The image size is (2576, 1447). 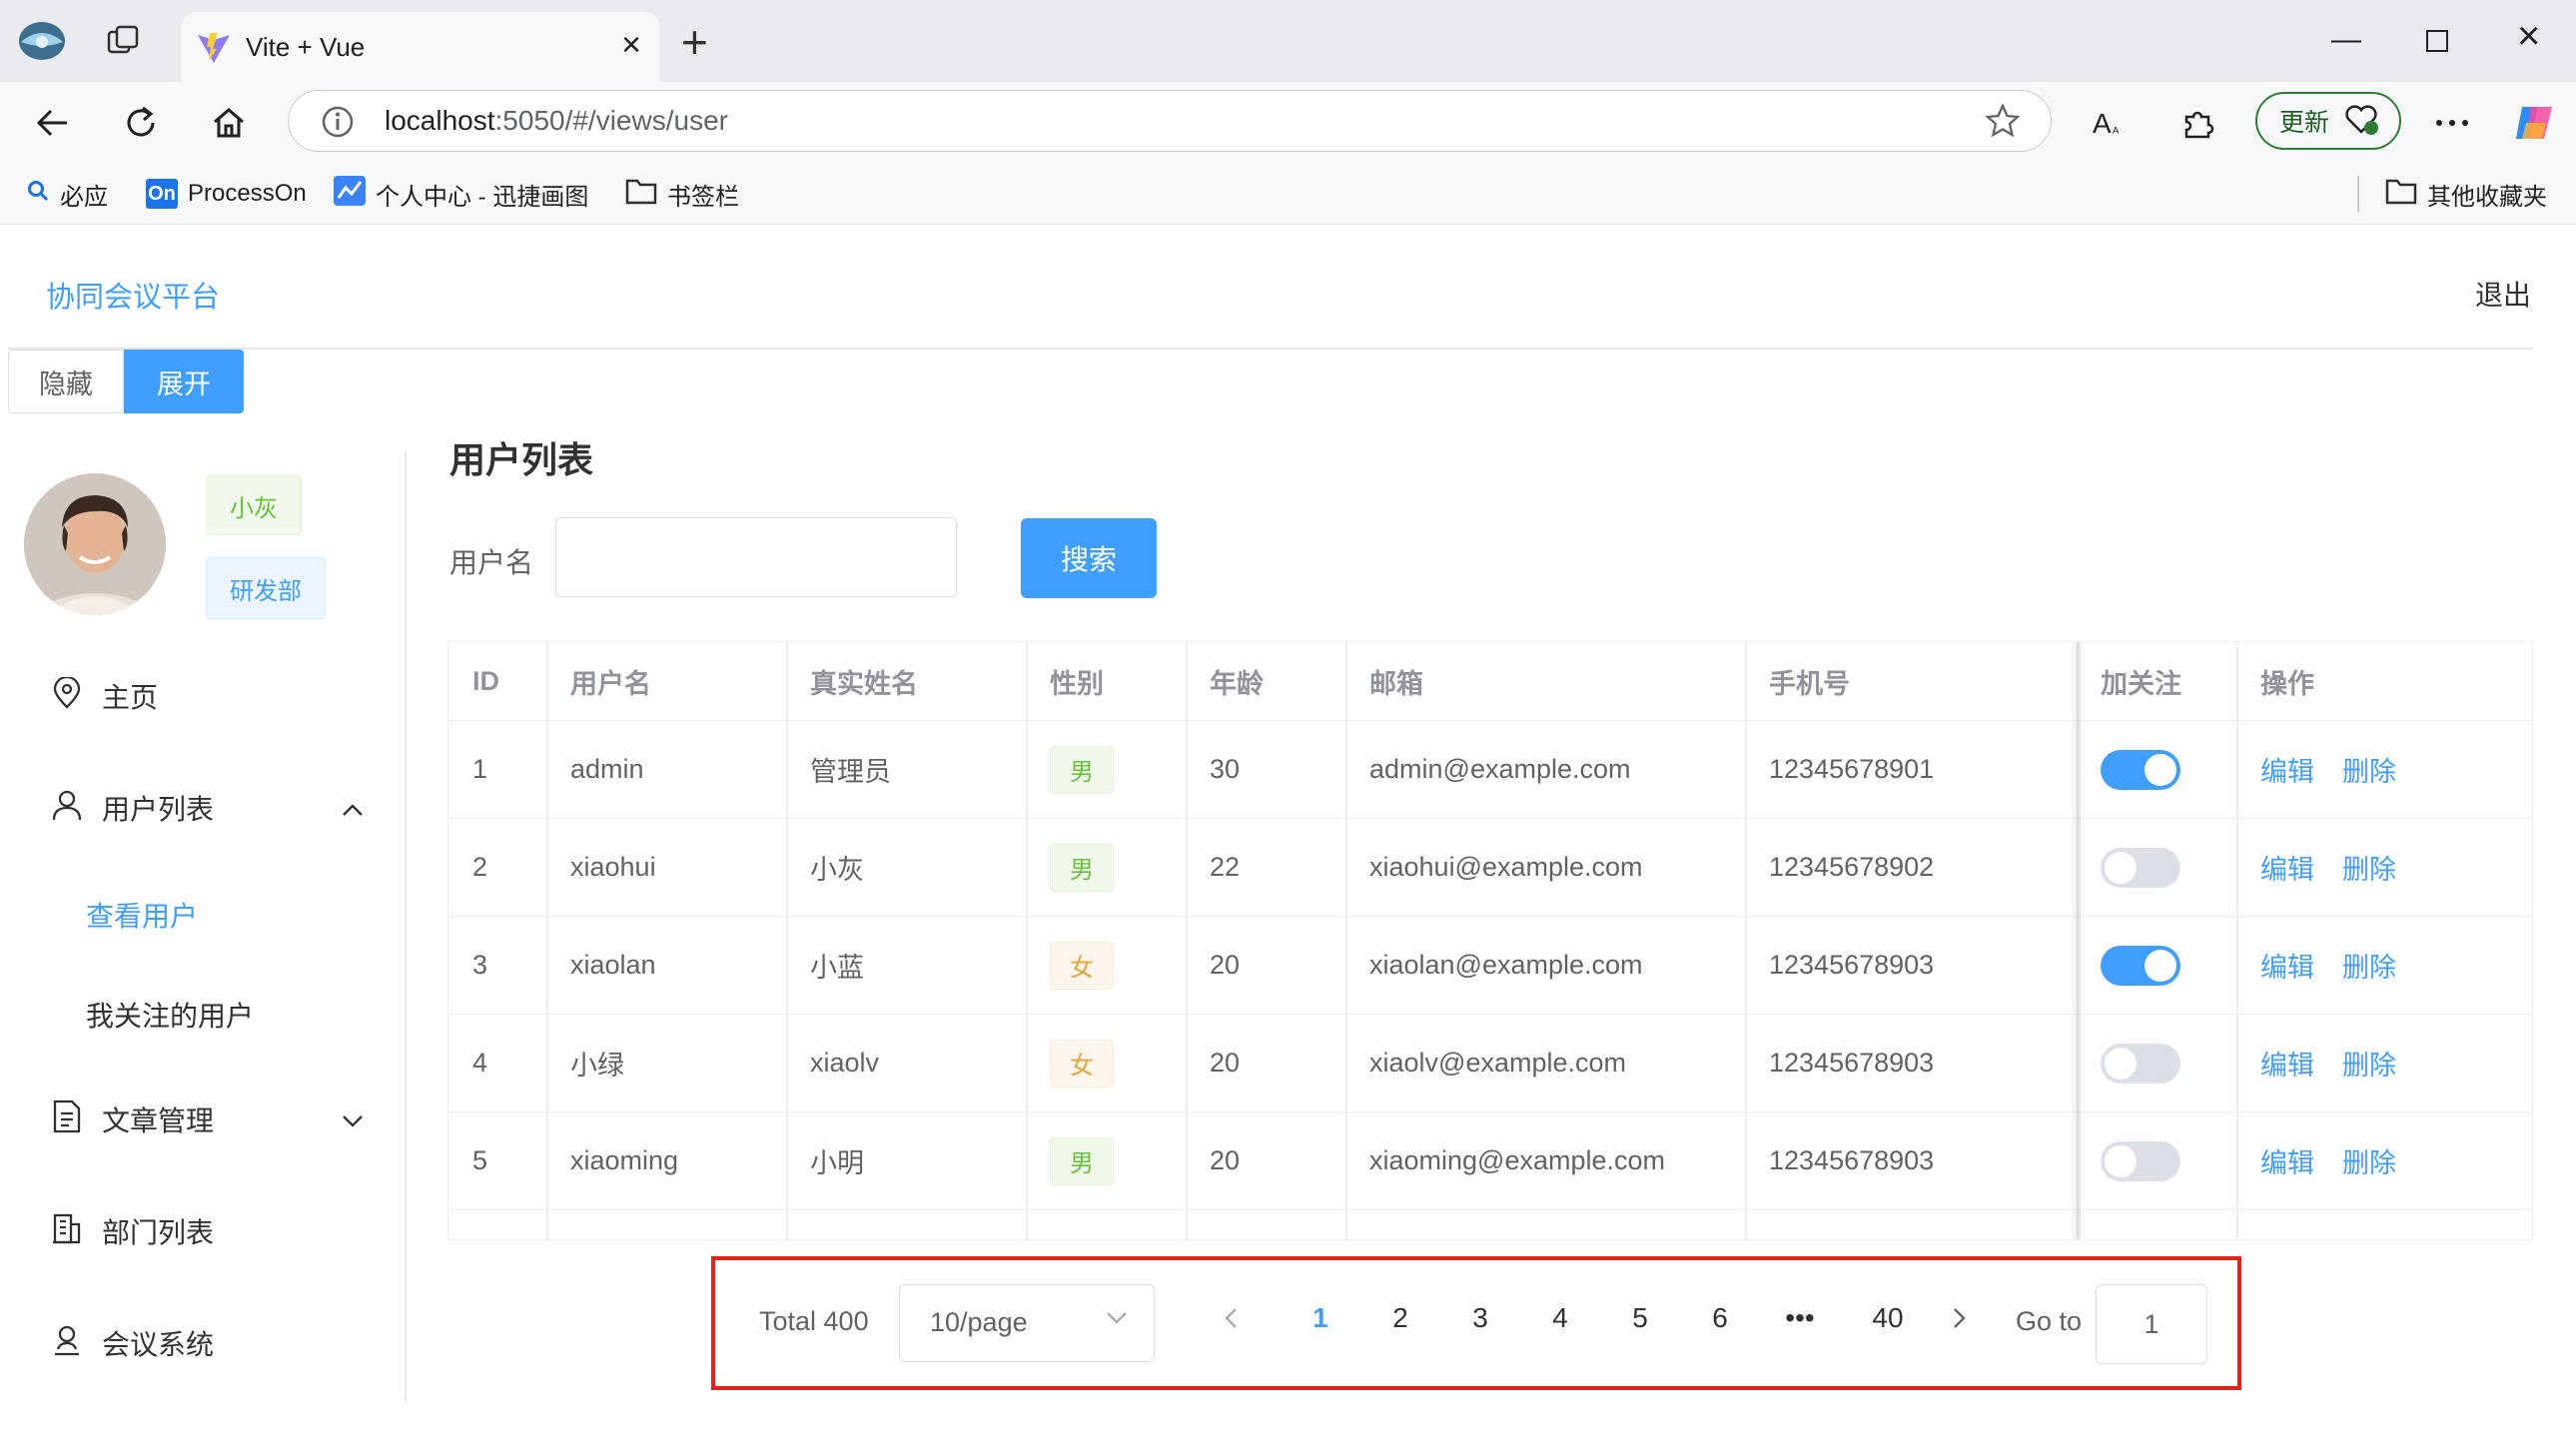 I want to click on column-header-age: 年龄, so click(x=1266, y=681).